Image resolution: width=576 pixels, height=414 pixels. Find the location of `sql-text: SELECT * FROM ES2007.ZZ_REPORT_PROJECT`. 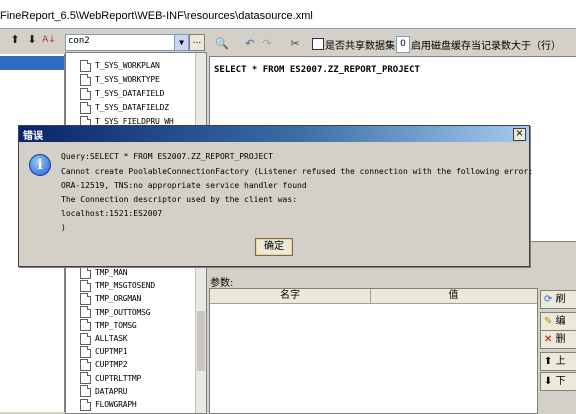

sql-text: SELECT * FROM ES2007.ZZ_REPORT_PROJECT is located at coordinates (317, 70).